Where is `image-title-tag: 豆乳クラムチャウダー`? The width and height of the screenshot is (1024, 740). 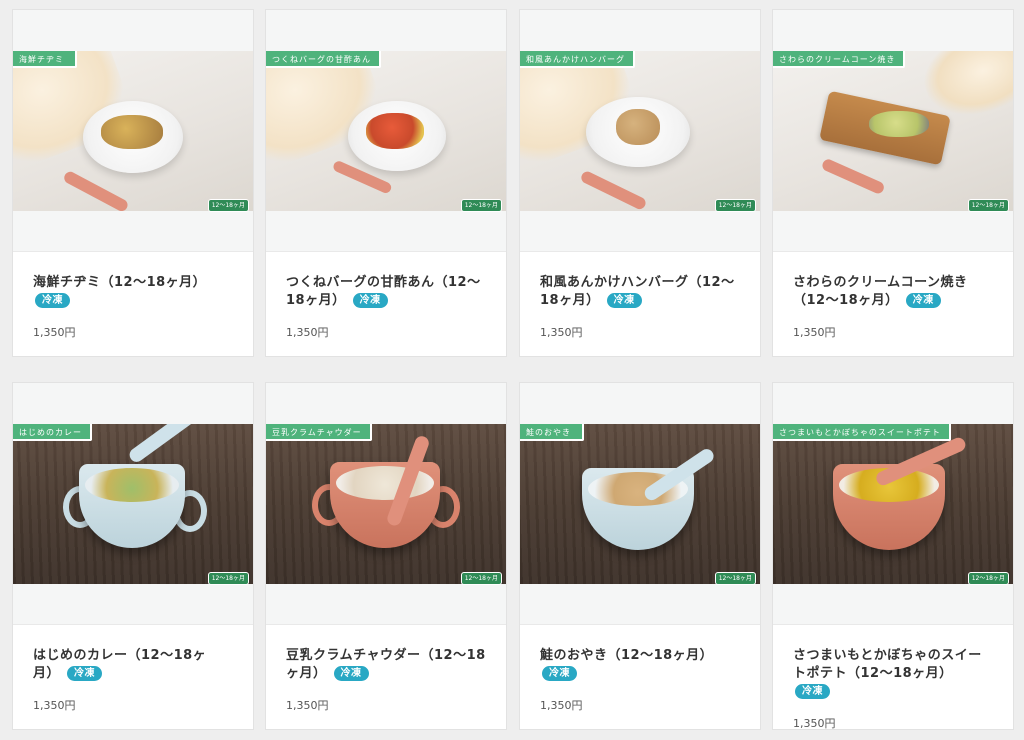
image-title-tag: 豆乳クラムチャウダー is located at coordinates (319, 432).